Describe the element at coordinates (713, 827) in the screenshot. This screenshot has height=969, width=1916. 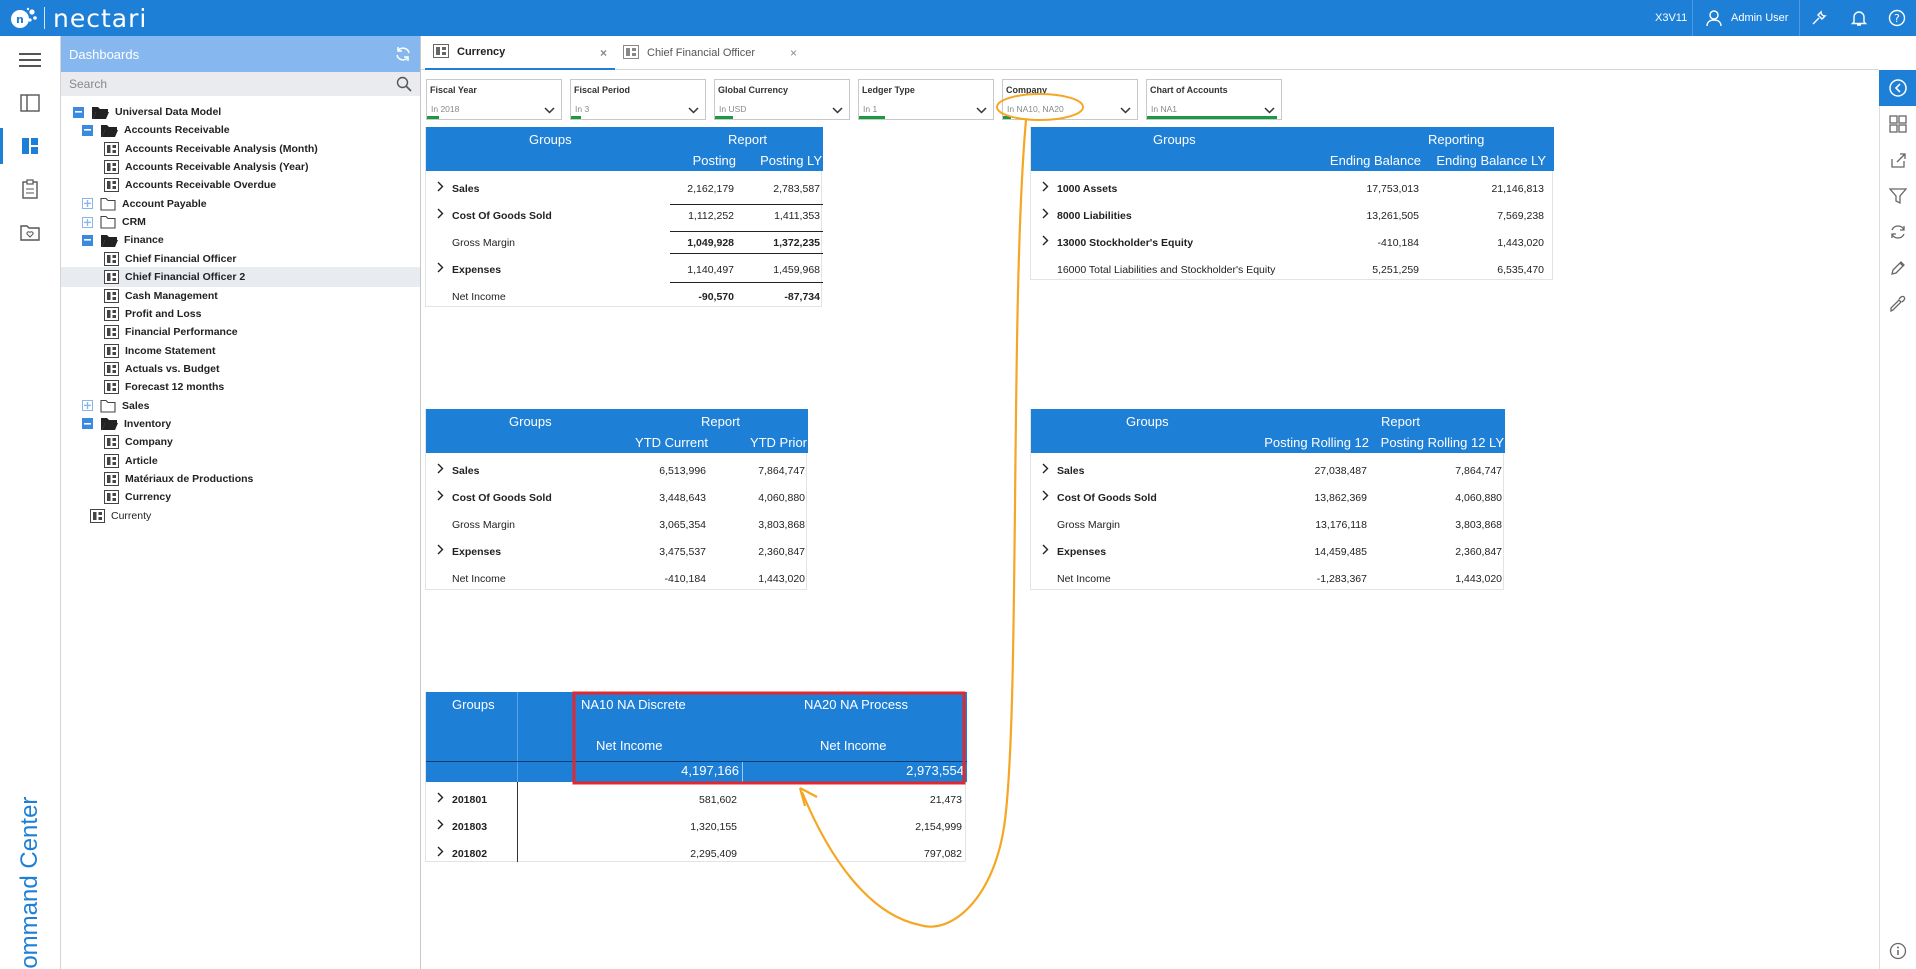
I see `cell-value: 1,320,155` at that location.